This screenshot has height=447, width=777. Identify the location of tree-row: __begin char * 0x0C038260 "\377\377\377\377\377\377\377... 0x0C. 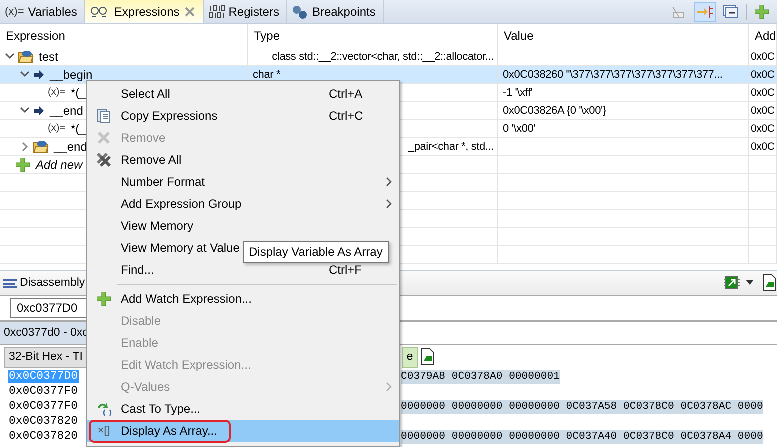
(388, 75).